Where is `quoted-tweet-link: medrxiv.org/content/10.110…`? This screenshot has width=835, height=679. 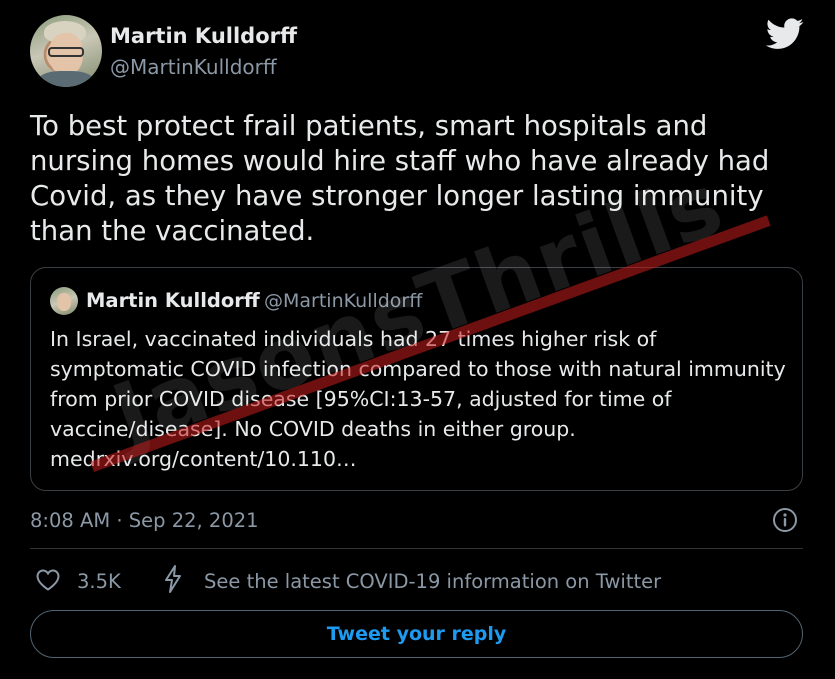
quoted-tweet-link: medrxiv.org/content/10.110… is located at coordinates (203, 459).